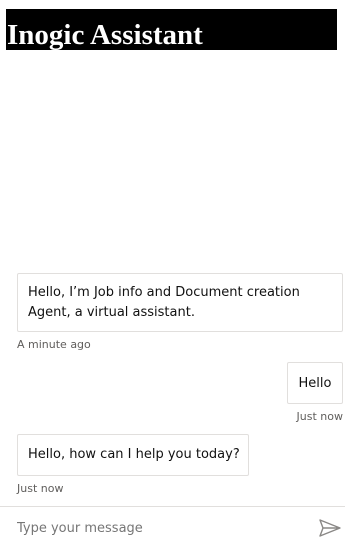 Image resolution: width=345 pixels, height=548 pixels. I want to click on send-icon, so click(331, 528).